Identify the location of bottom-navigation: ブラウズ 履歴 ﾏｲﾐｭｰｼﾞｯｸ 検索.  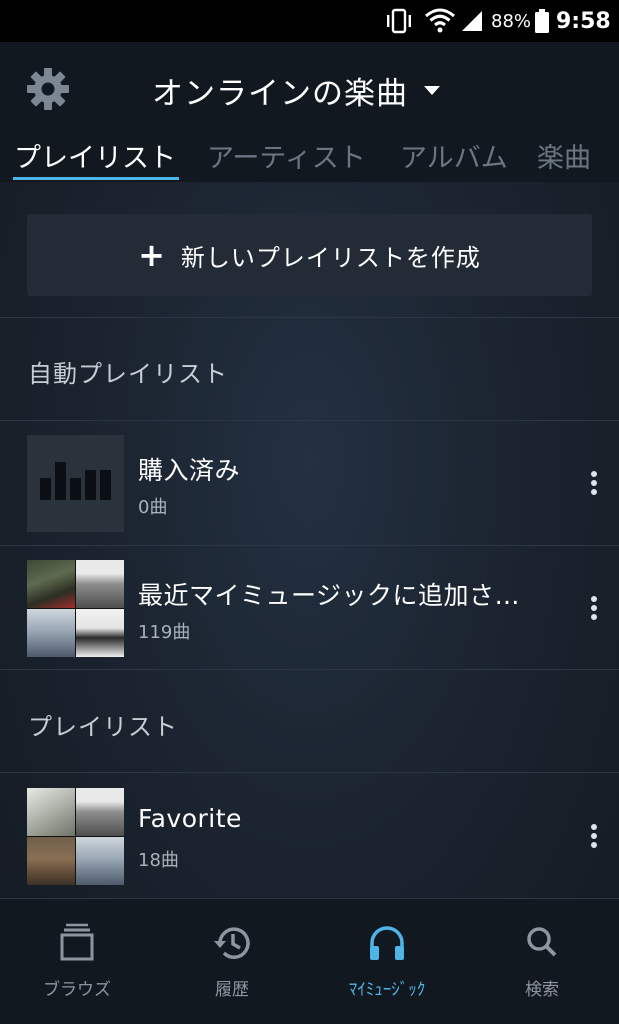
(309, 961).